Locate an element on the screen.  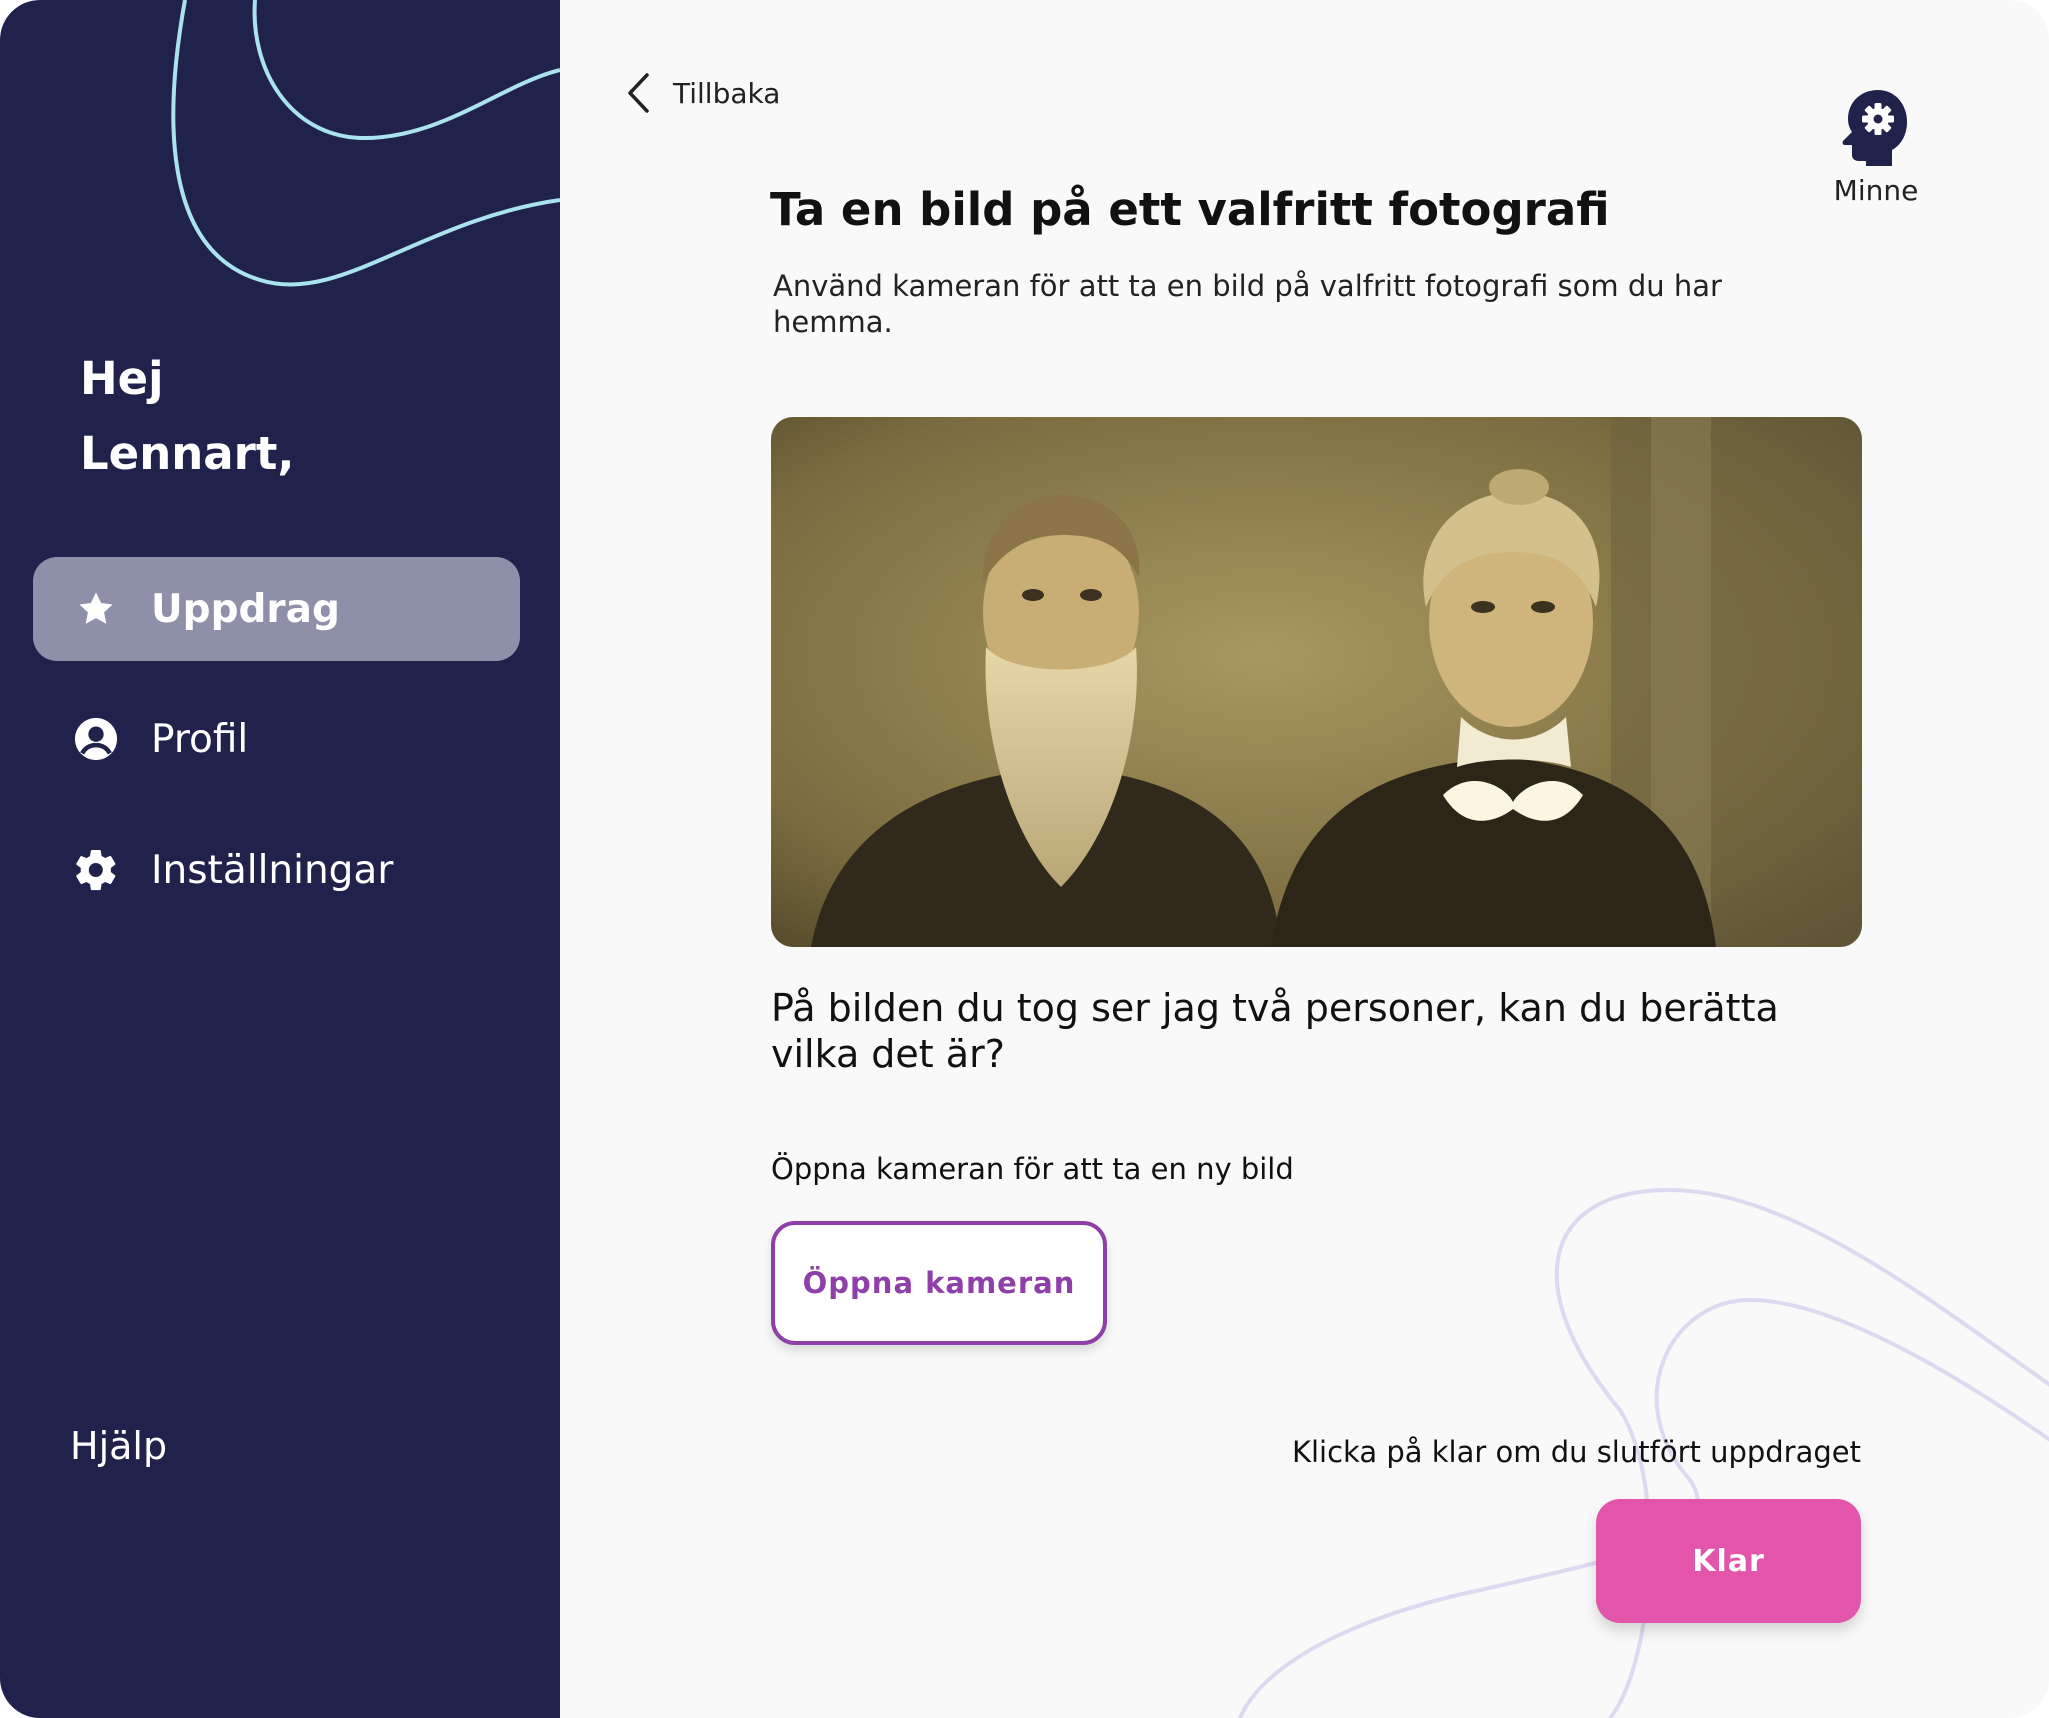
head-gear-icon is located at coordinates (1874, 128).